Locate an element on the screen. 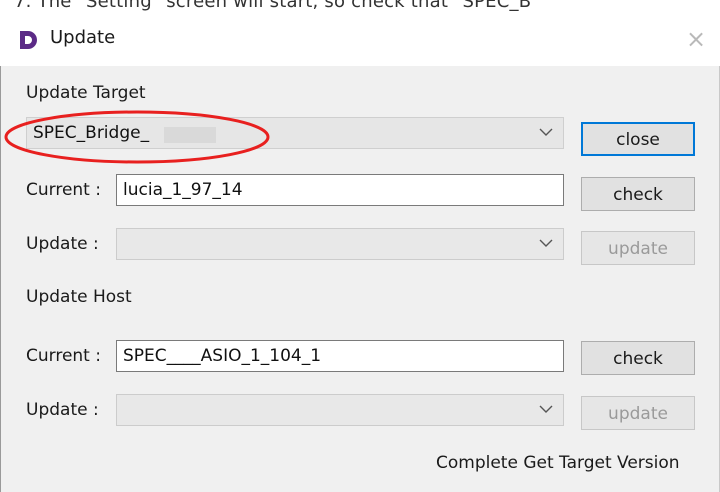 This screenshot has width=720, height=492. target-update-select is located at coordinates (340, 244).